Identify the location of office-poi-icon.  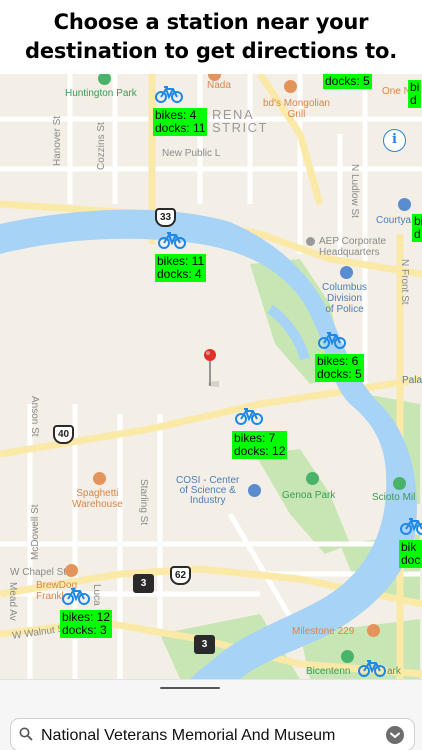
(310, 241).